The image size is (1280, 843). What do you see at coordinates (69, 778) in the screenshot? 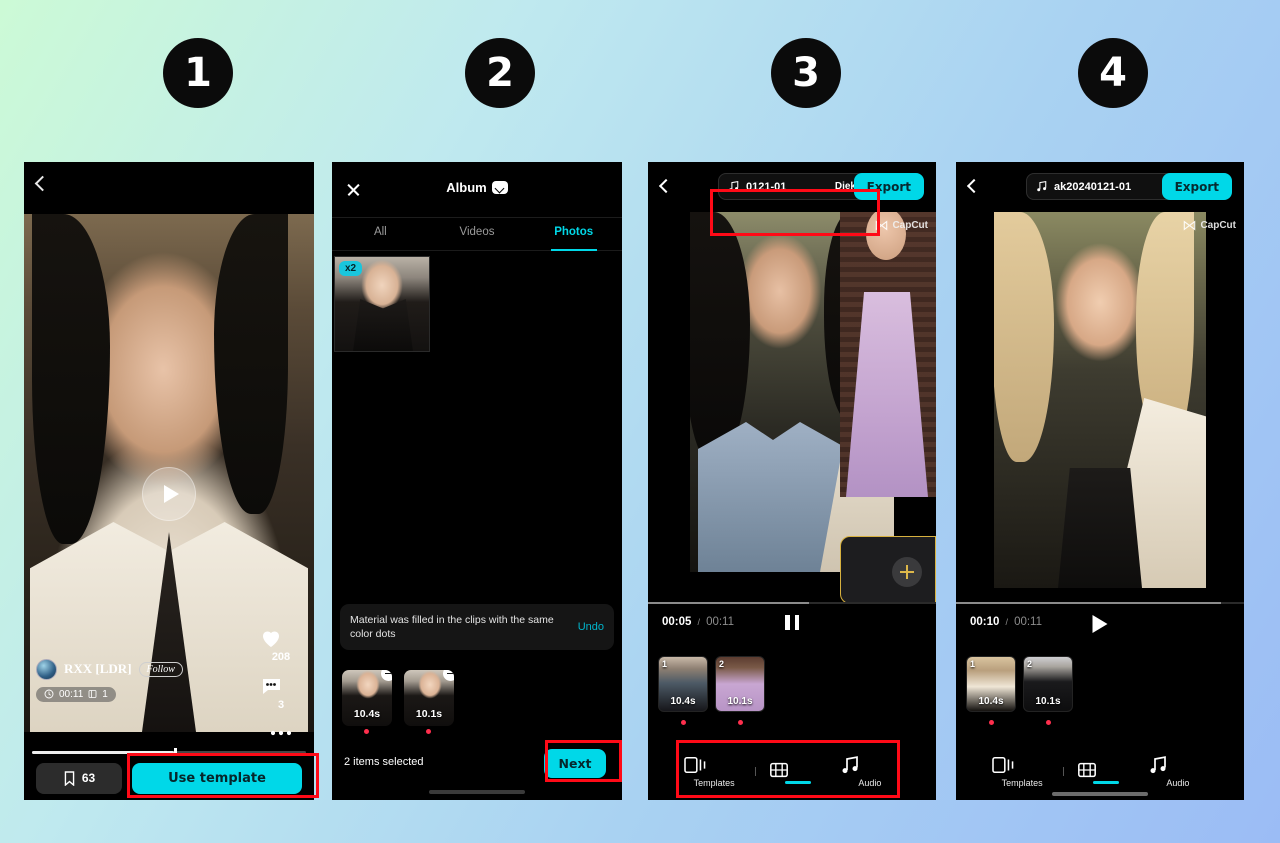
I see `bookmark-icon` at bounding box center [69, 778].